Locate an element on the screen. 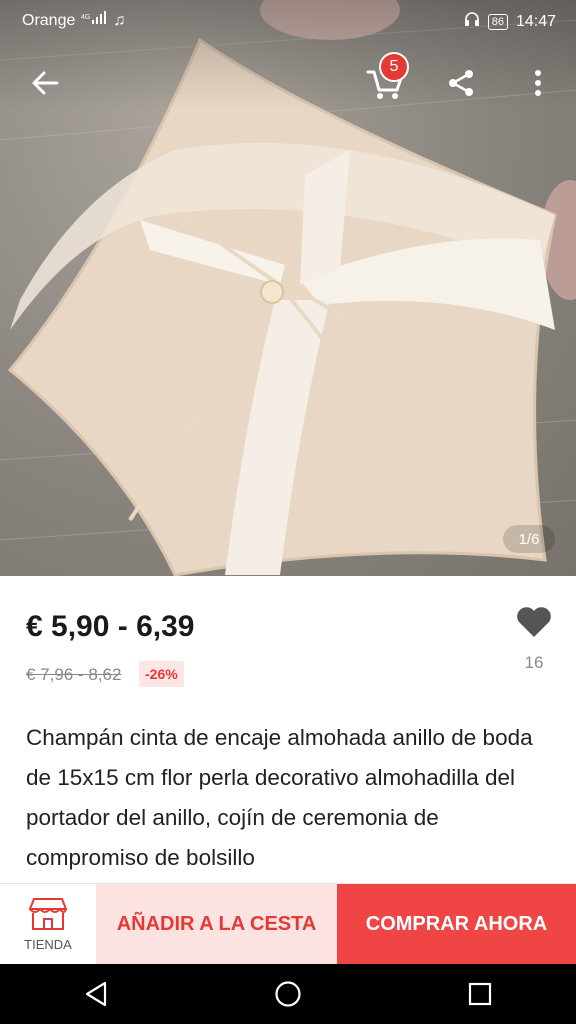 This screenshot has width=576, height=1024. nav-back-icon is located at coordinates (96, 994).